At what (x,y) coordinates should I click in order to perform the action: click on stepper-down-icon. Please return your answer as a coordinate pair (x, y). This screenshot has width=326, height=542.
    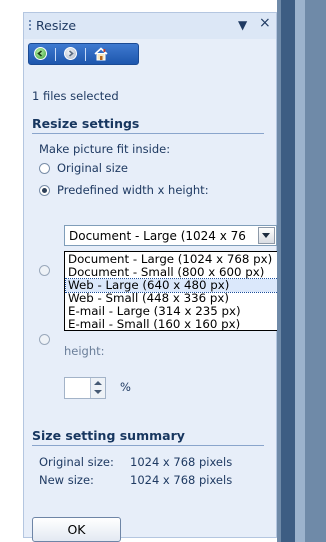
    Looking at the image, I should click on (98, 392).